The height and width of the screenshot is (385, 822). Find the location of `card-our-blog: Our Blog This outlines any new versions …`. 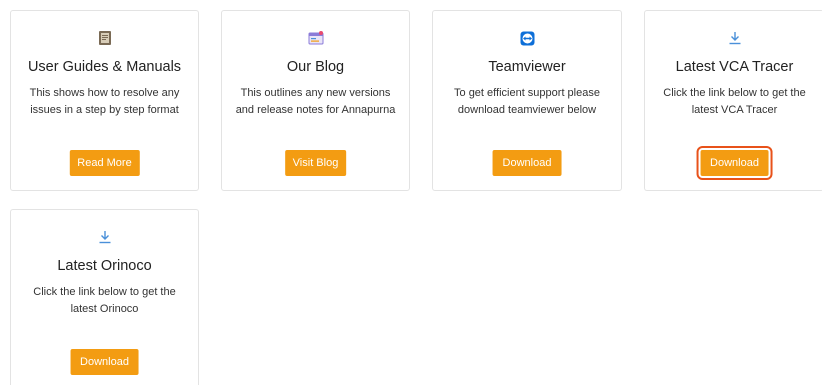

card-our-blog: Our Blog This outlines any new versions … is located at coordinates (315, 100).